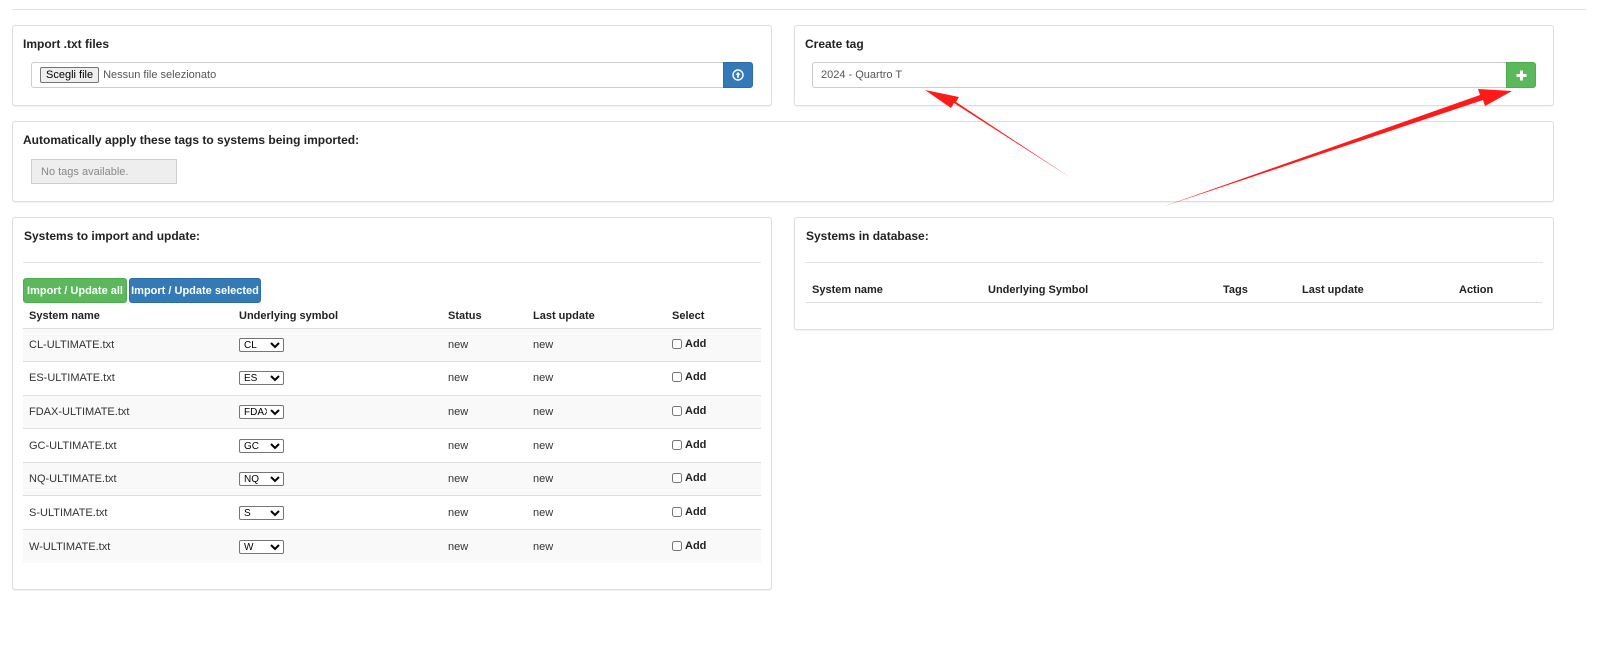  Describe the element at coordinates (289, 315) in the screenshot. I see `col-underlying-symbol: Underlying symbol` at that location.